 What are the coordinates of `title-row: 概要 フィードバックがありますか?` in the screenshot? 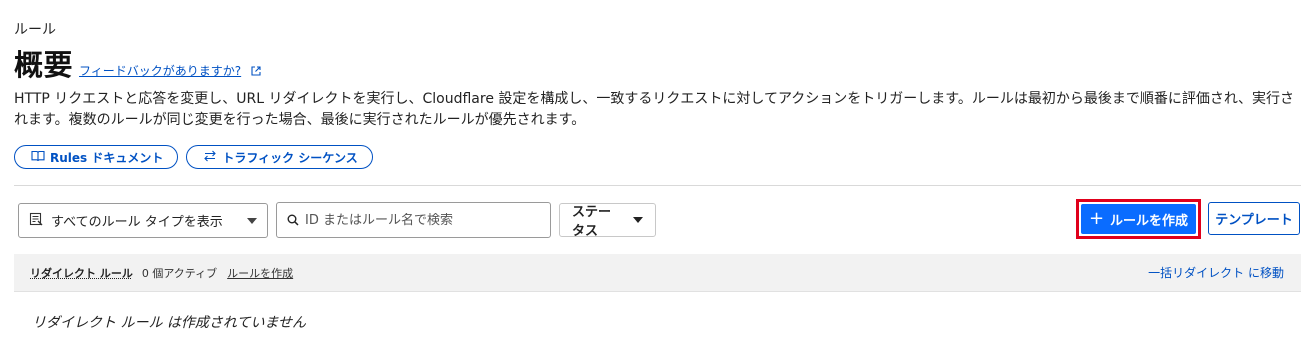 It's located at (137, 63).